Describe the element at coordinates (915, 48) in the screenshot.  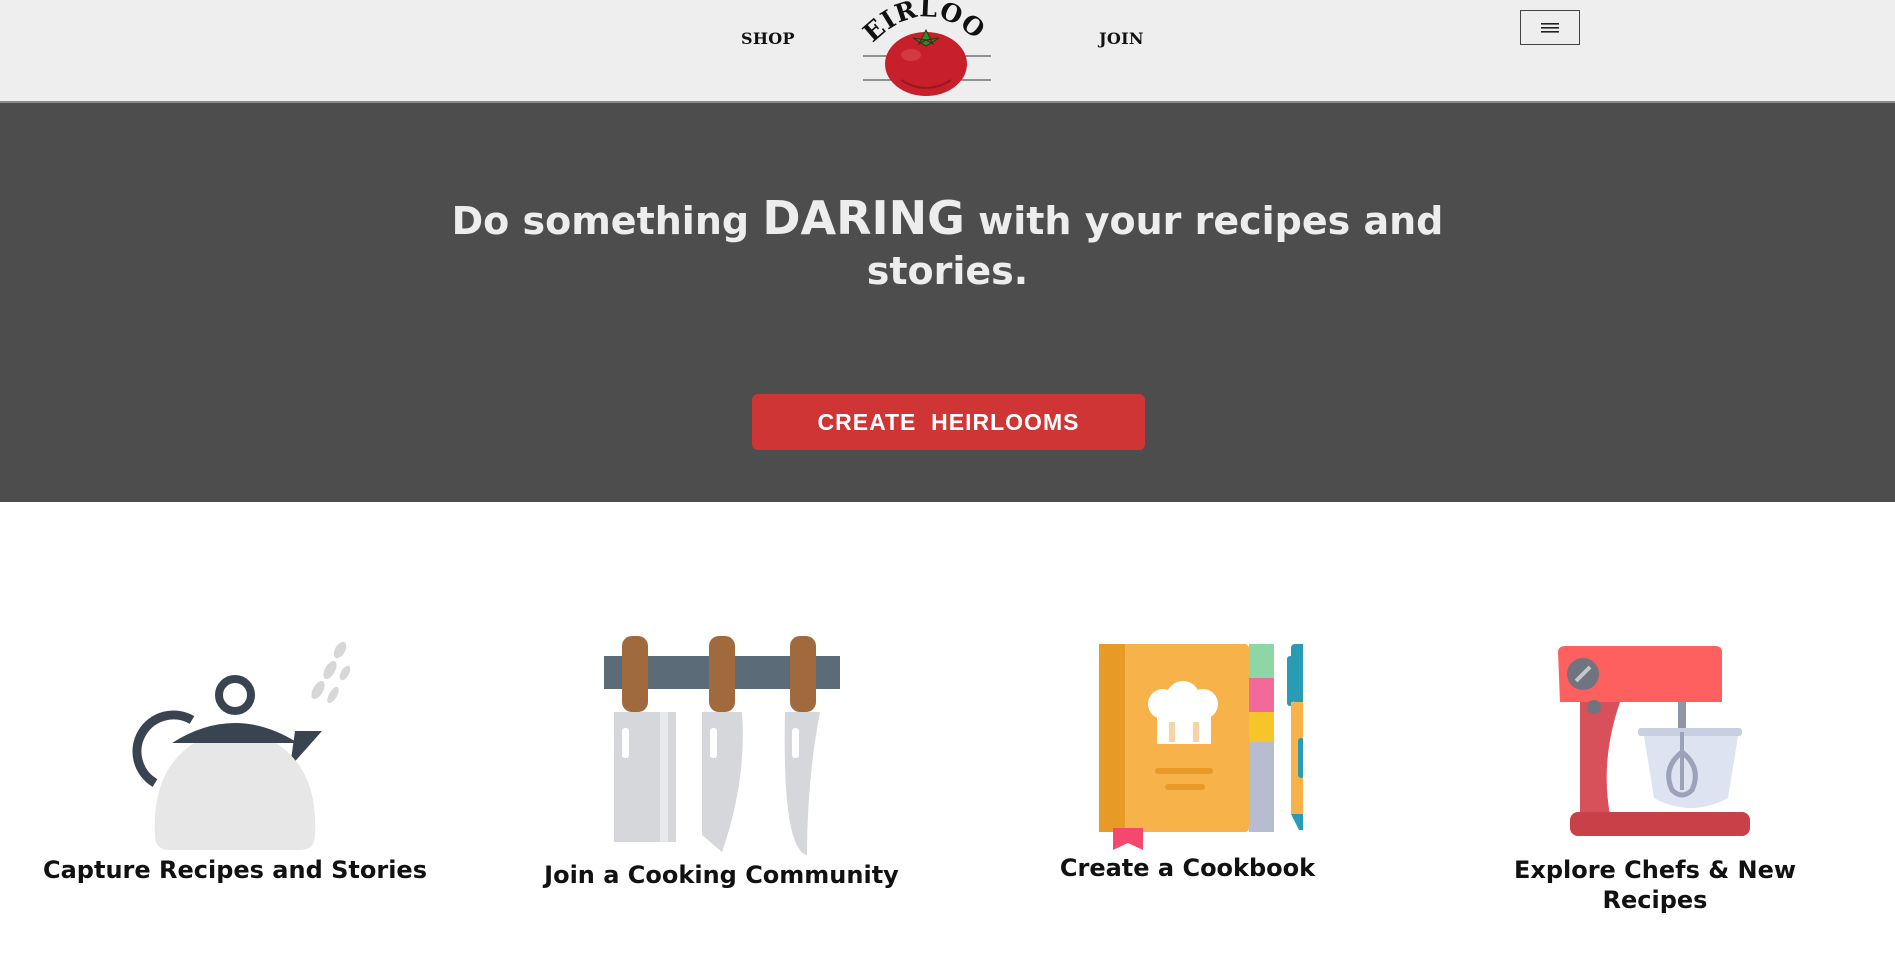
I see `tomato-logo-icon: HEIRLOOM` at that location.